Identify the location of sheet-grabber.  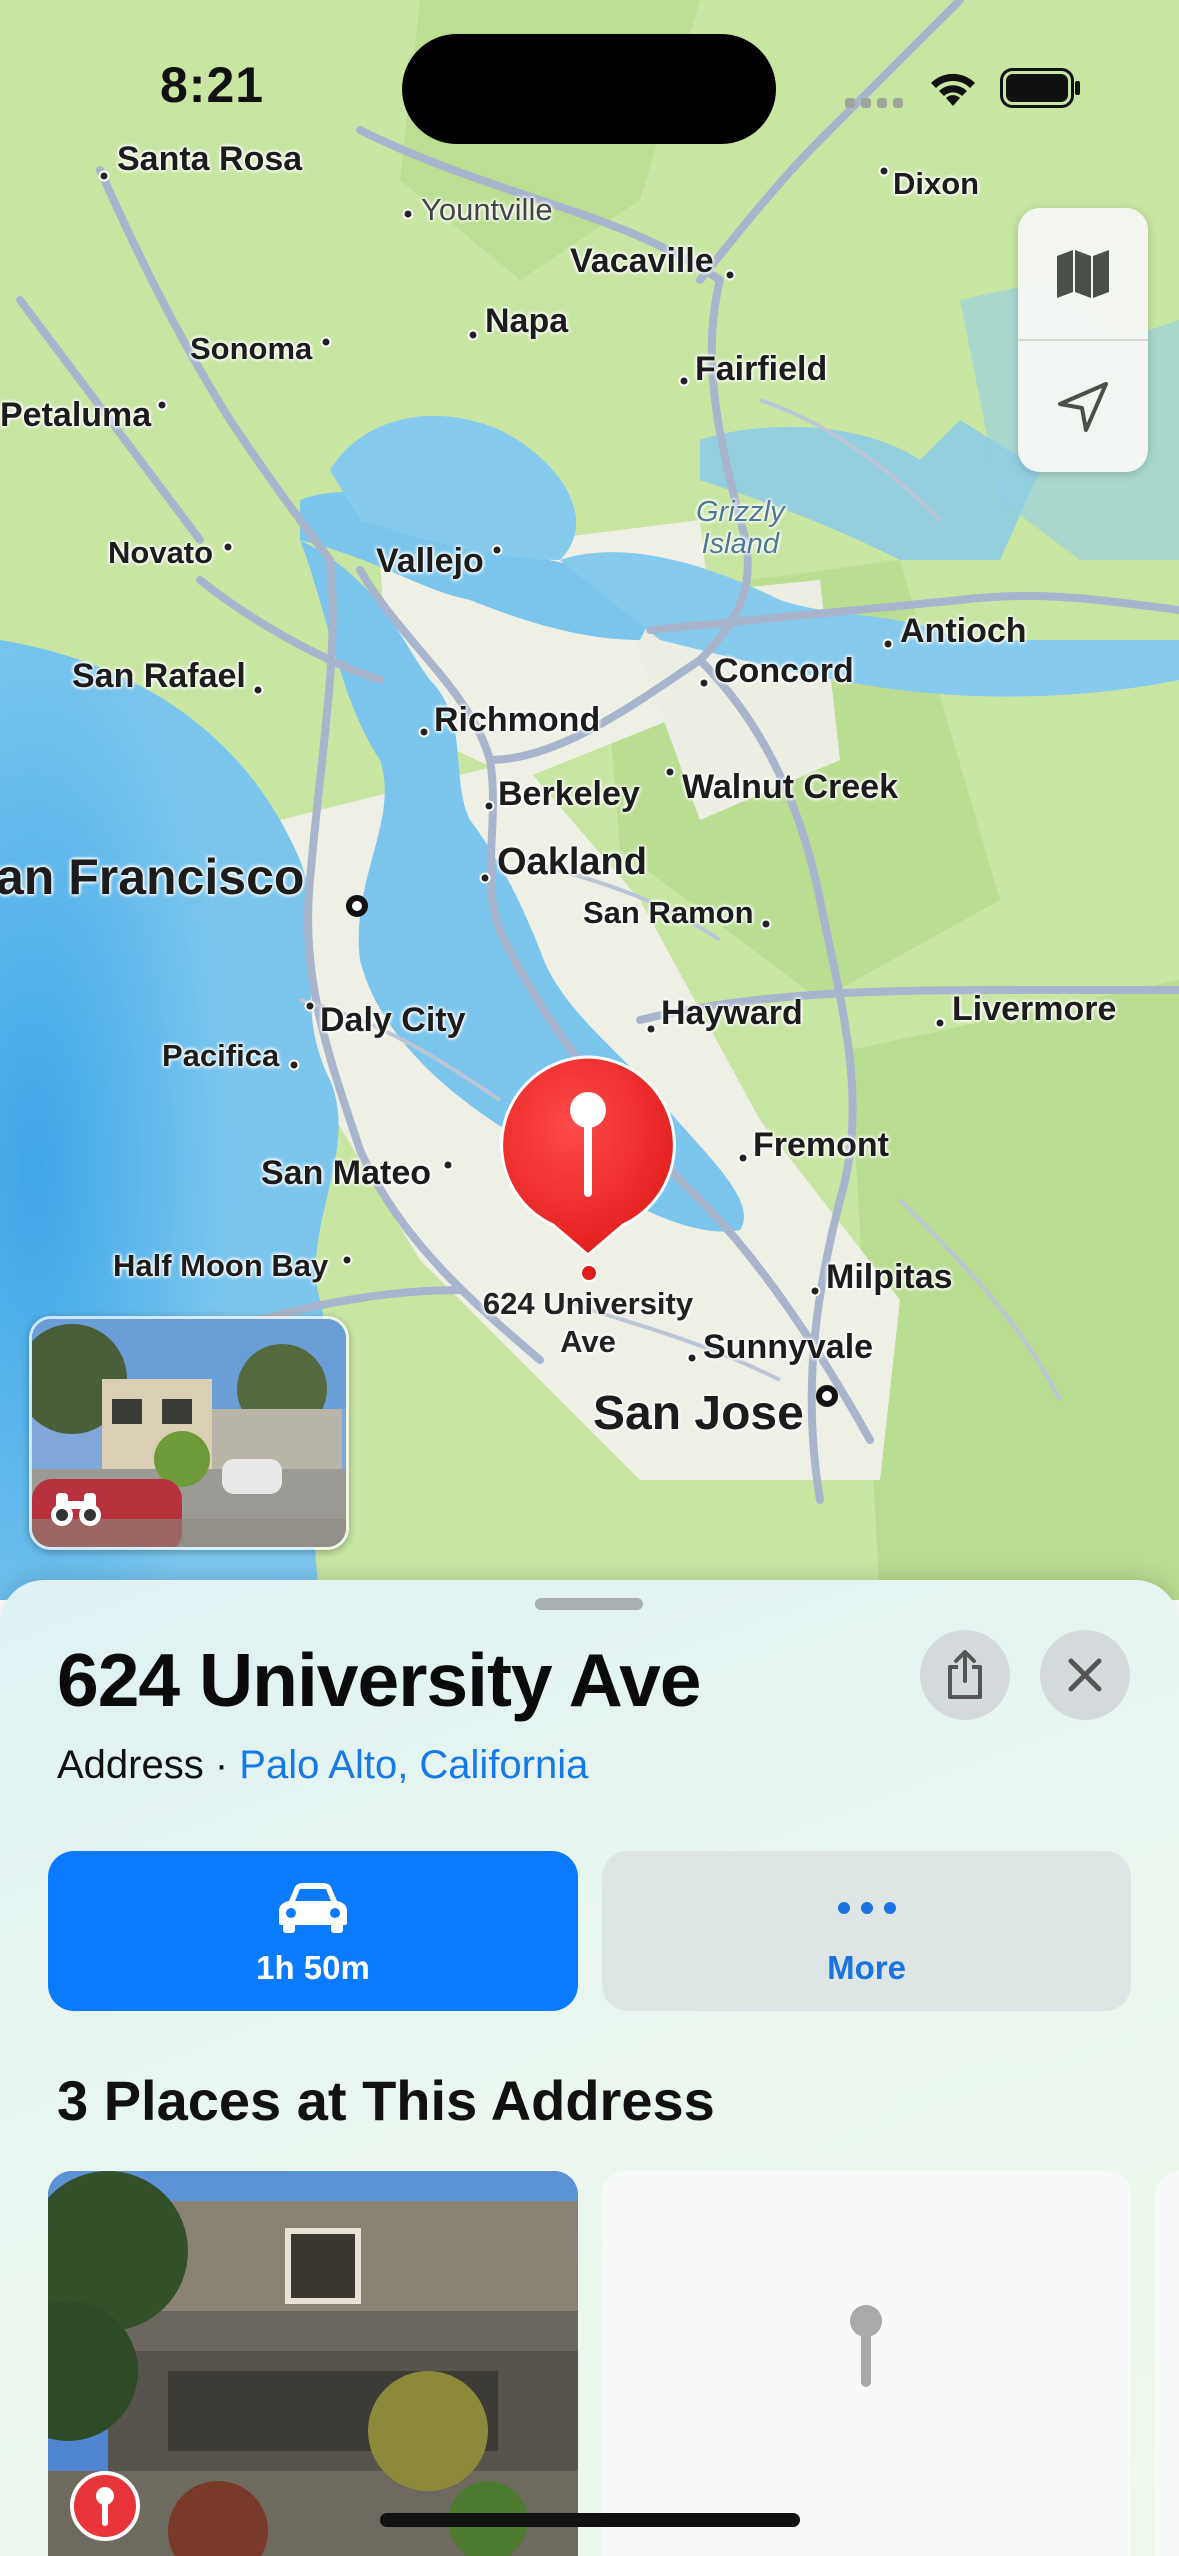
(589, 1604).